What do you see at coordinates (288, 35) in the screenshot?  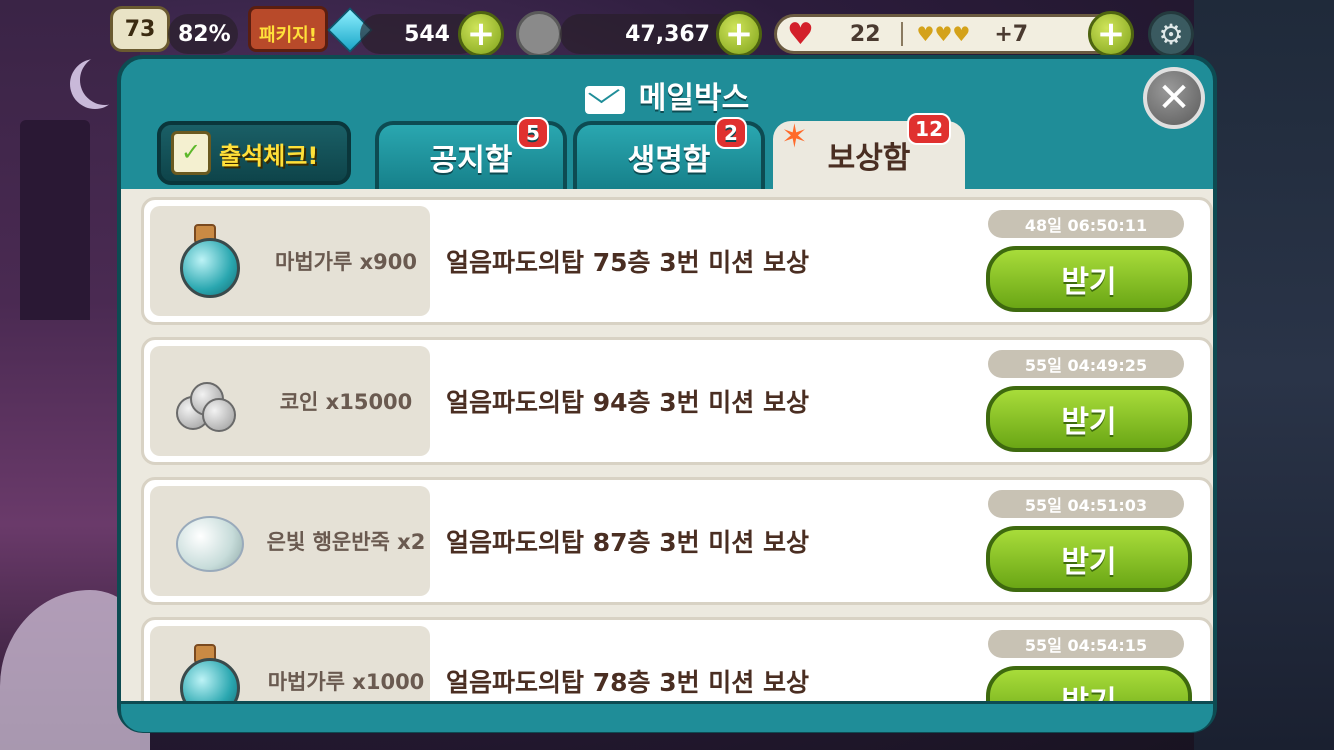 I see `package-label: 패키지!` at bounding box center [288, 35].